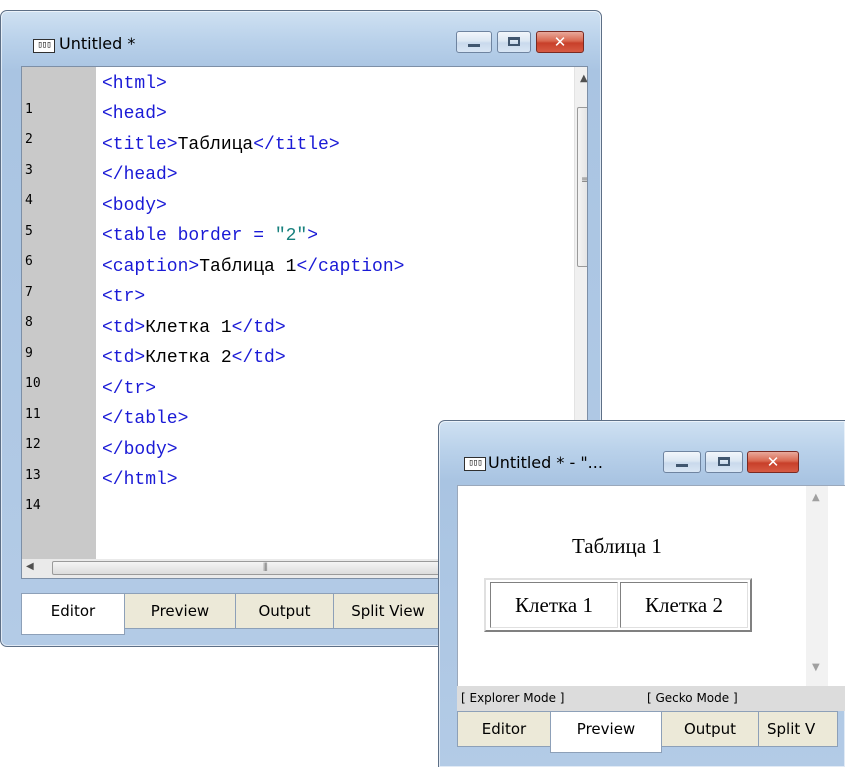 The image size is (845, 767). Describe the element at coordinates (33, 383) in the screenshot. I see `line-number: 10` at that location.